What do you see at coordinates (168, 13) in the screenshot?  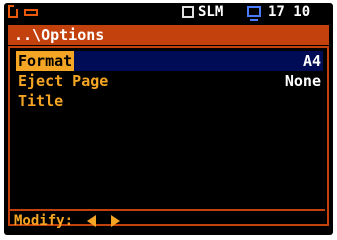 I see `status-bar: SLM 17 10` at bounding box center [168, 13].